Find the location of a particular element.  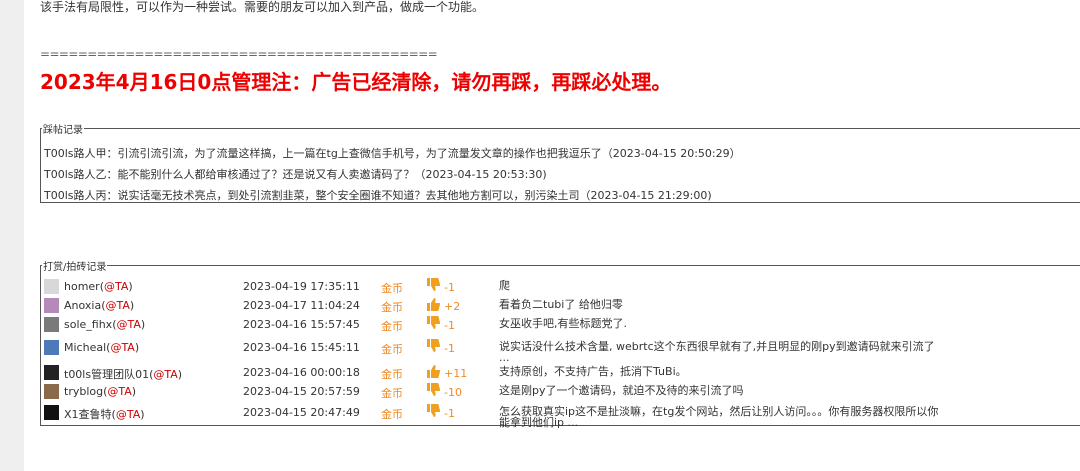

reward-user: t00ls管理团队01(@TA) is located at coordinates (123, 374).